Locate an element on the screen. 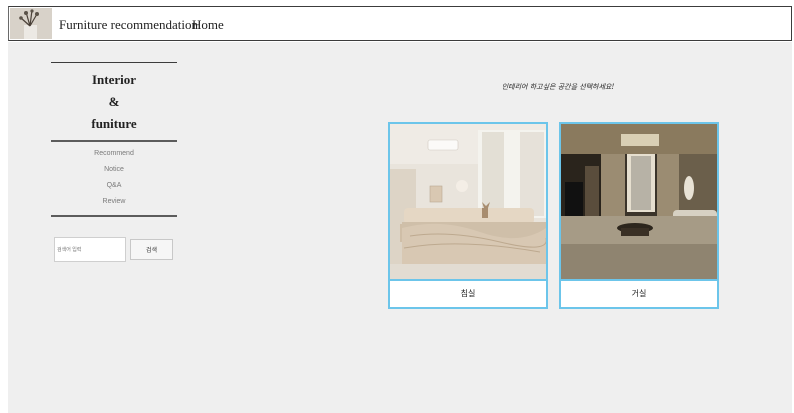 Image resolution: width=794 pixels, height=413 pixels. sidebar-menu: Recommend Notice Q&A Review is located at coordinates (114, 178).